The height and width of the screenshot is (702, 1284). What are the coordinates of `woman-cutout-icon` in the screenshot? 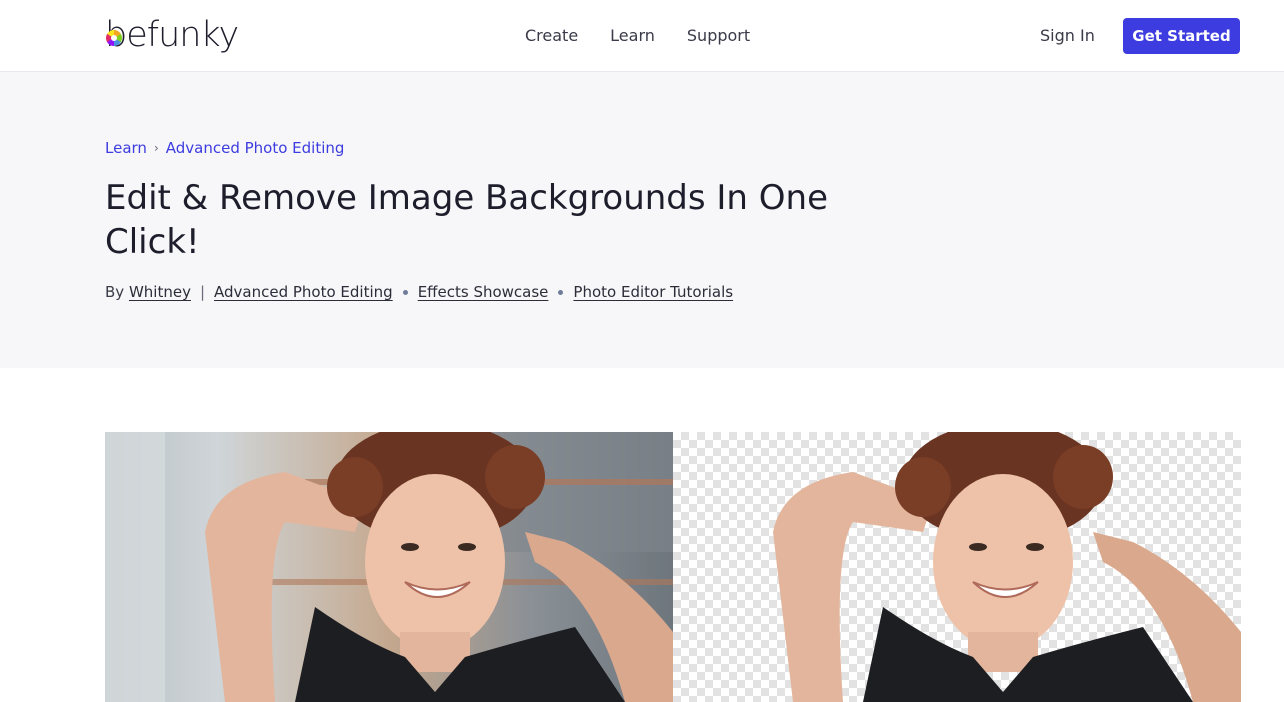 It's located at (1007, 567).